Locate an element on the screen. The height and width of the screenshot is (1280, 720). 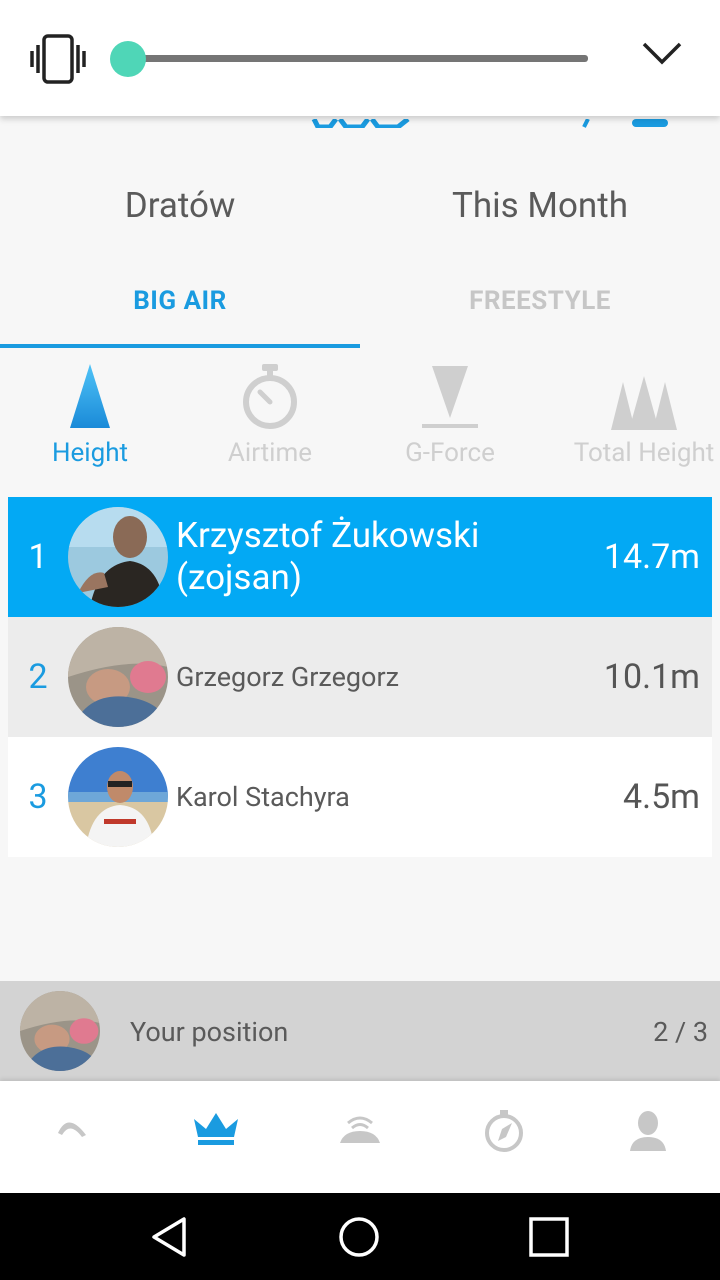
metric-label: G-Force is located at coordinates (450, 453).